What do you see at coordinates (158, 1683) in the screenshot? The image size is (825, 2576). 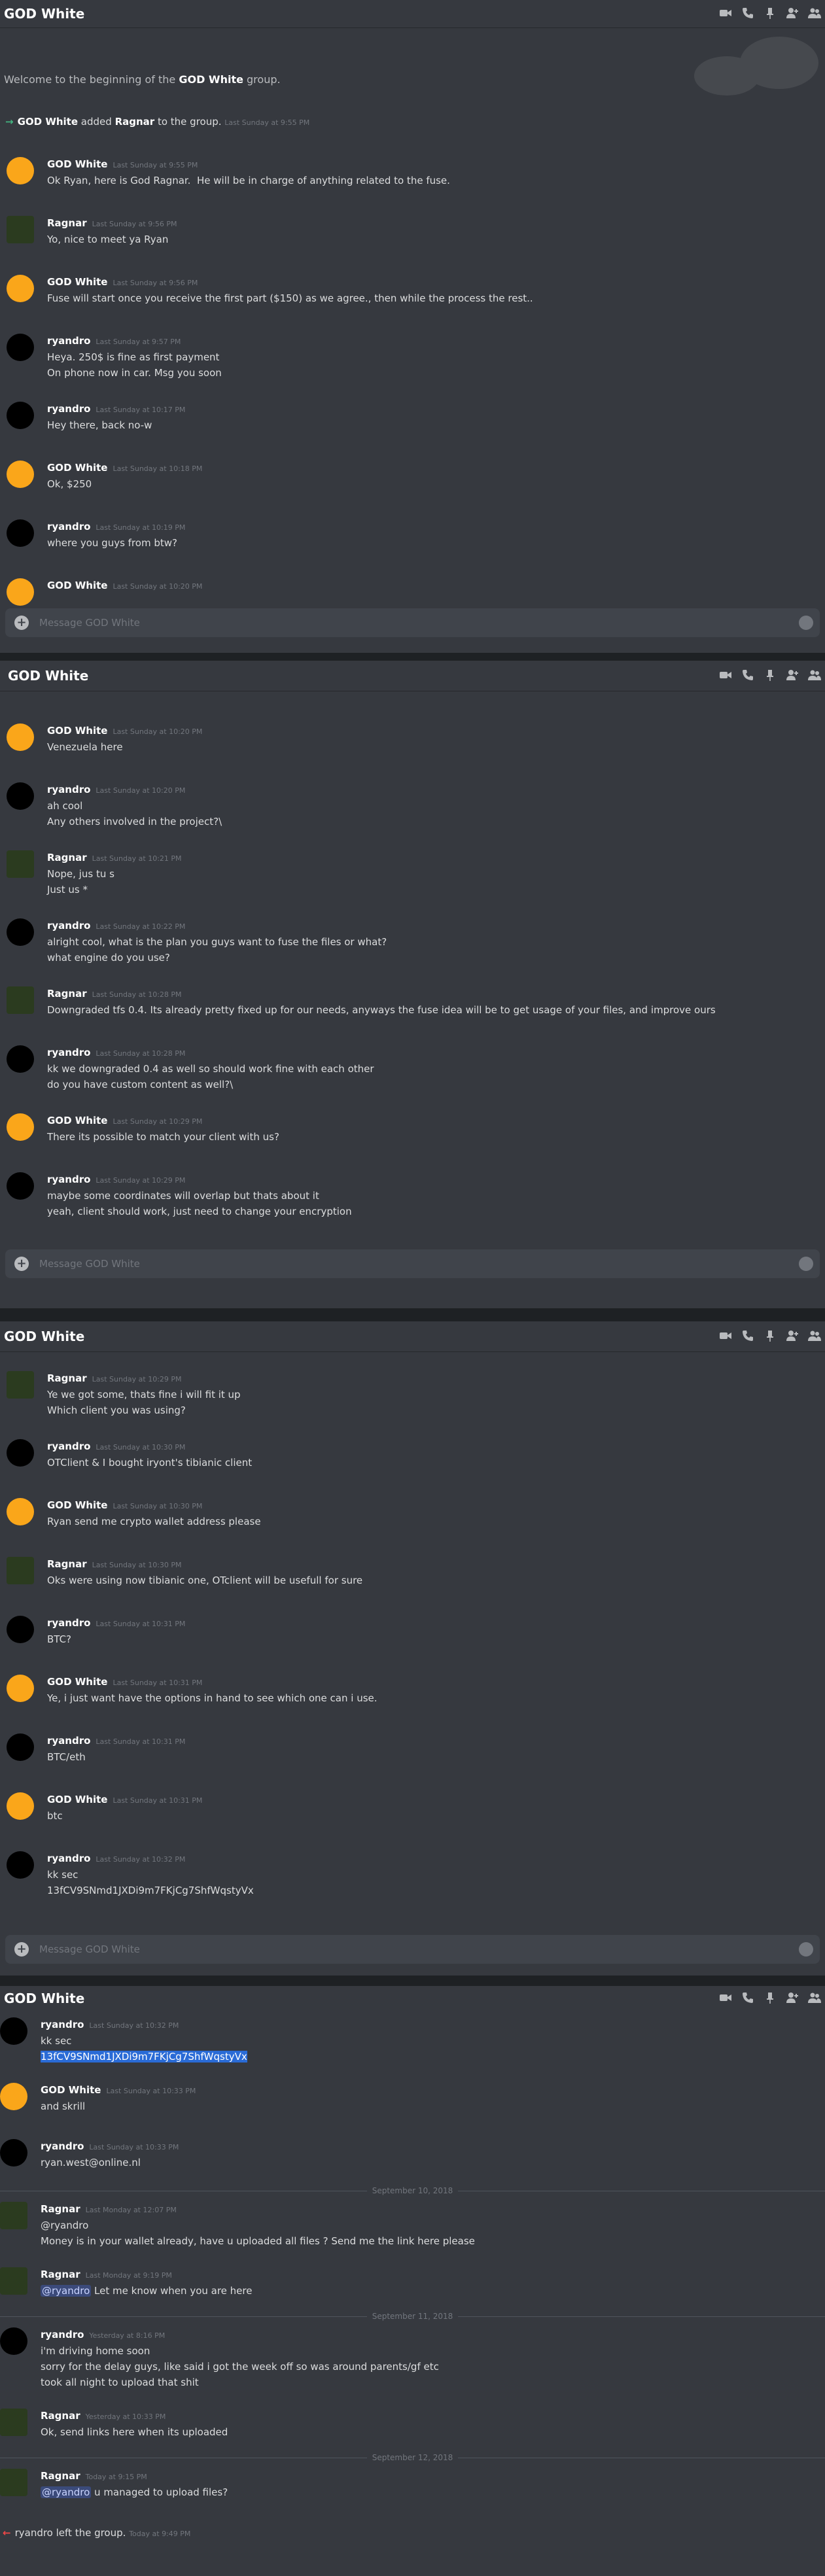 I see `message-timestamp: Last Sunday at 10:31 PM` at bounding box center [158, 1683].